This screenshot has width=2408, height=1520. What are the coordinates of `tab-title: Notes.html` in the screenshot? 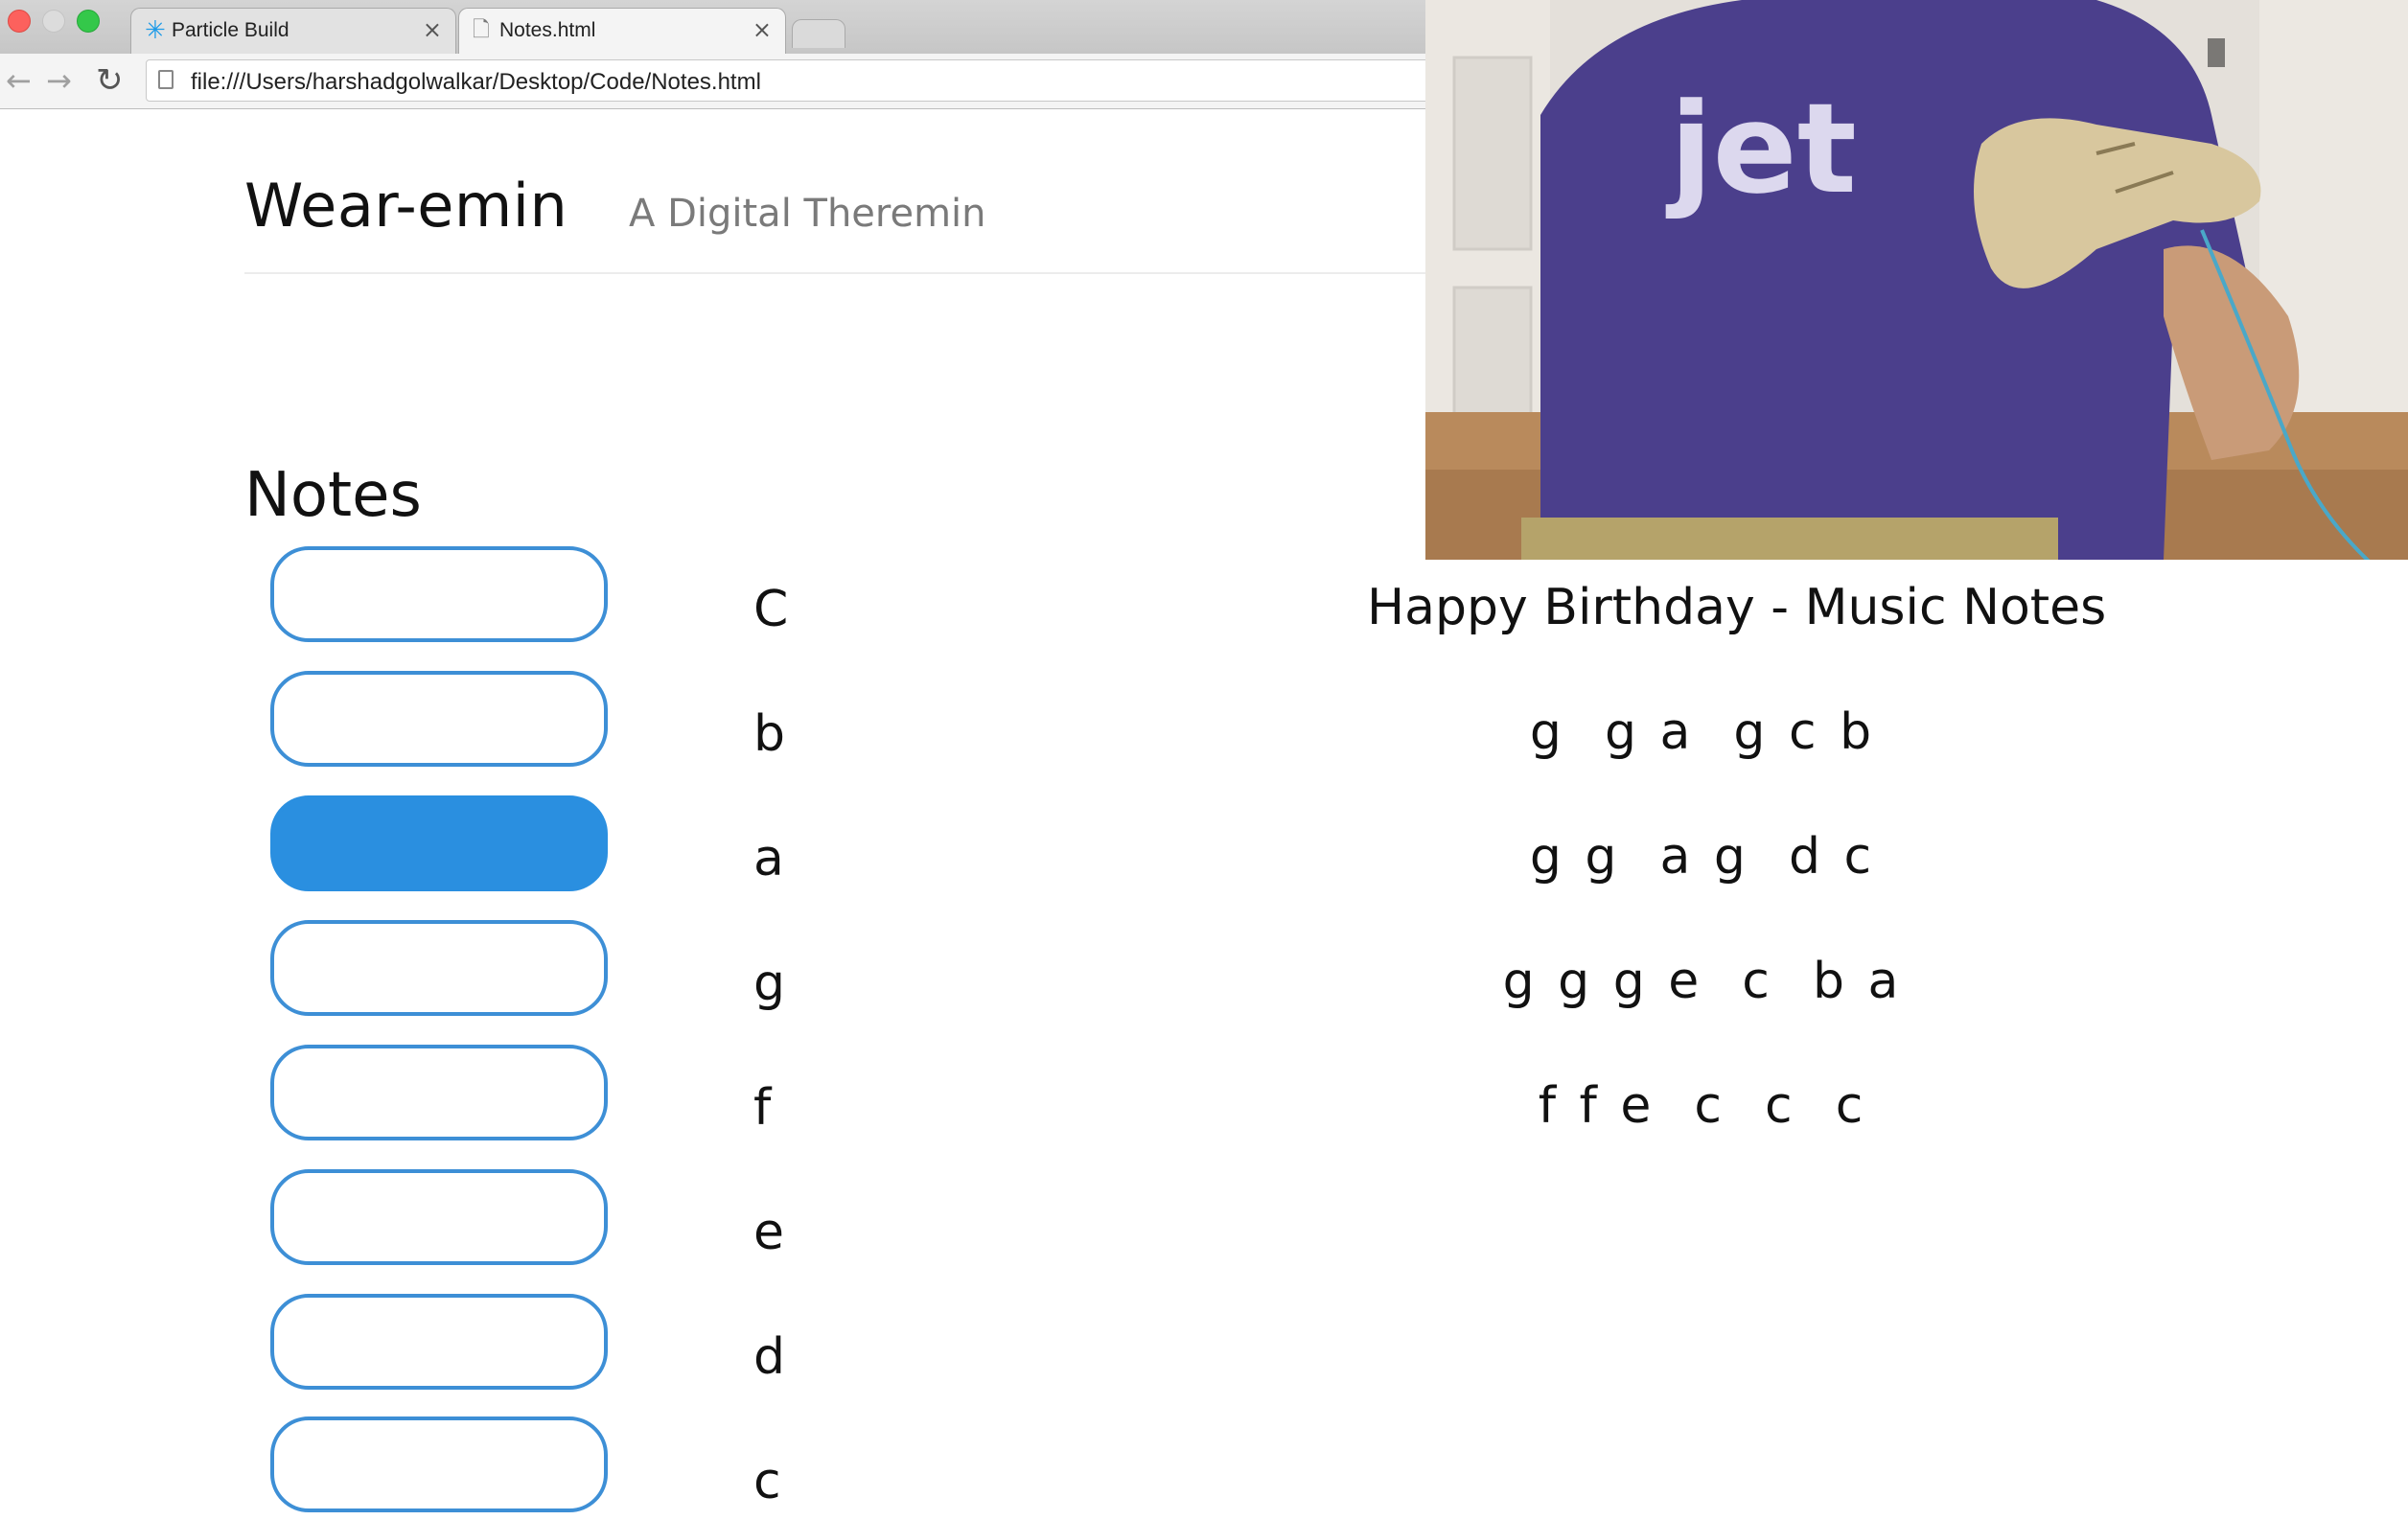 It's located at (547, 30).